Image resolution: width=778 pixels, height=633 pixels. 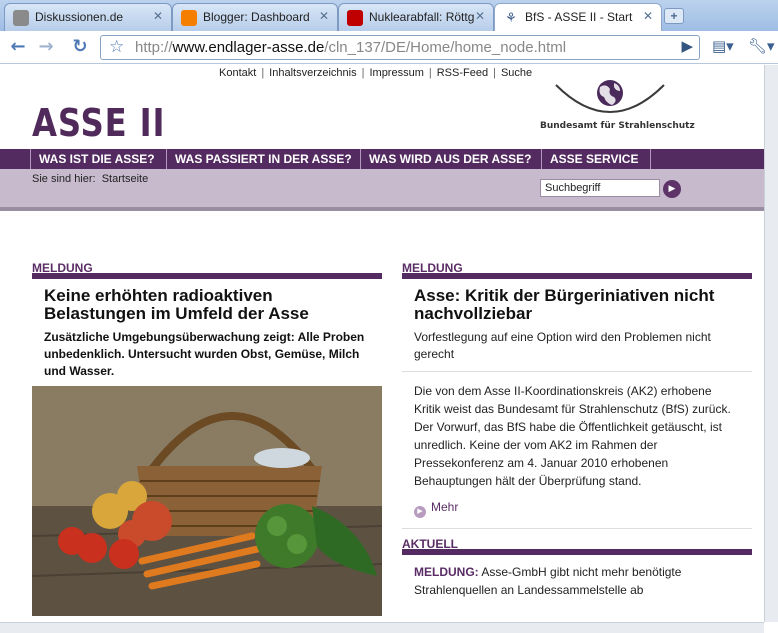 I want to click on page-menu-icon: ▤▾, so click(x=723, y=46).